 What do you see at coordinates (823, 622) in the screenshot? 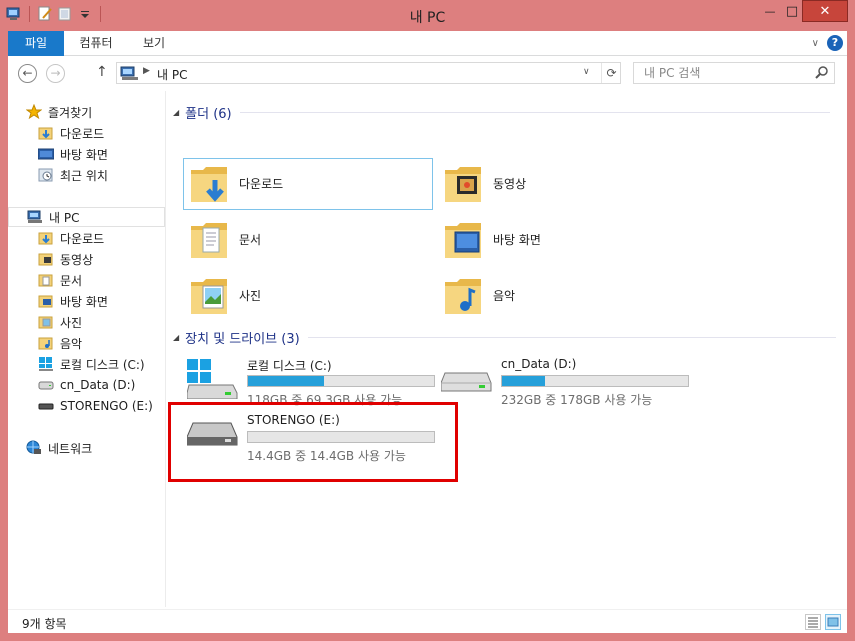
I see `view-toggles` at bounding box center [823, 622].